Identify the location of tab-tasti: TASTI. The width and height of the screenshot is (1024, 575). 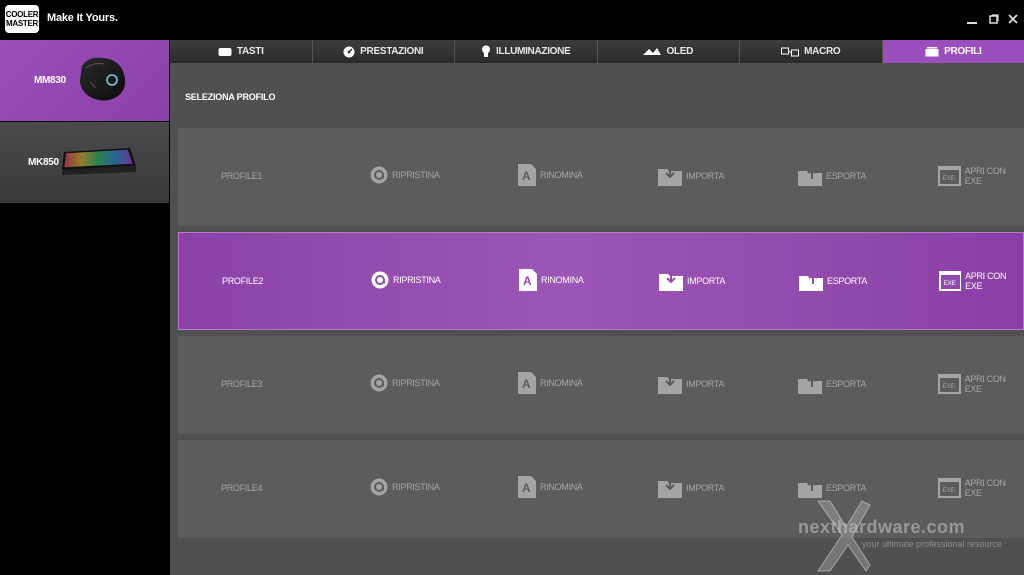
(241, 51).